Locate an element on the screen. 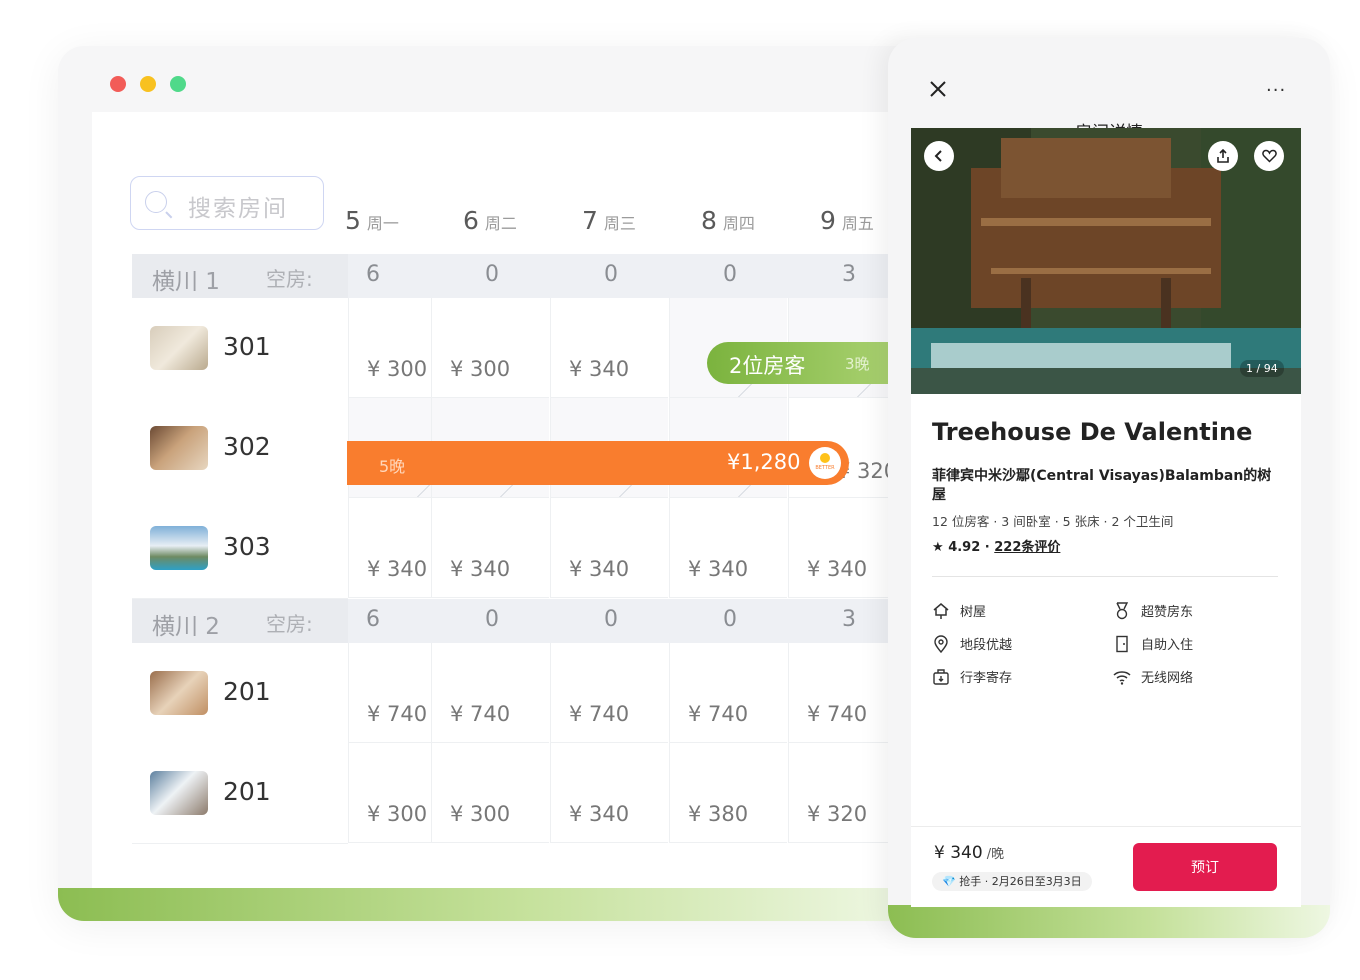 This screenshot has width=1360, height=980. booking-bar-green: 2位房客 3晚 is located at coordinates (798, 363).